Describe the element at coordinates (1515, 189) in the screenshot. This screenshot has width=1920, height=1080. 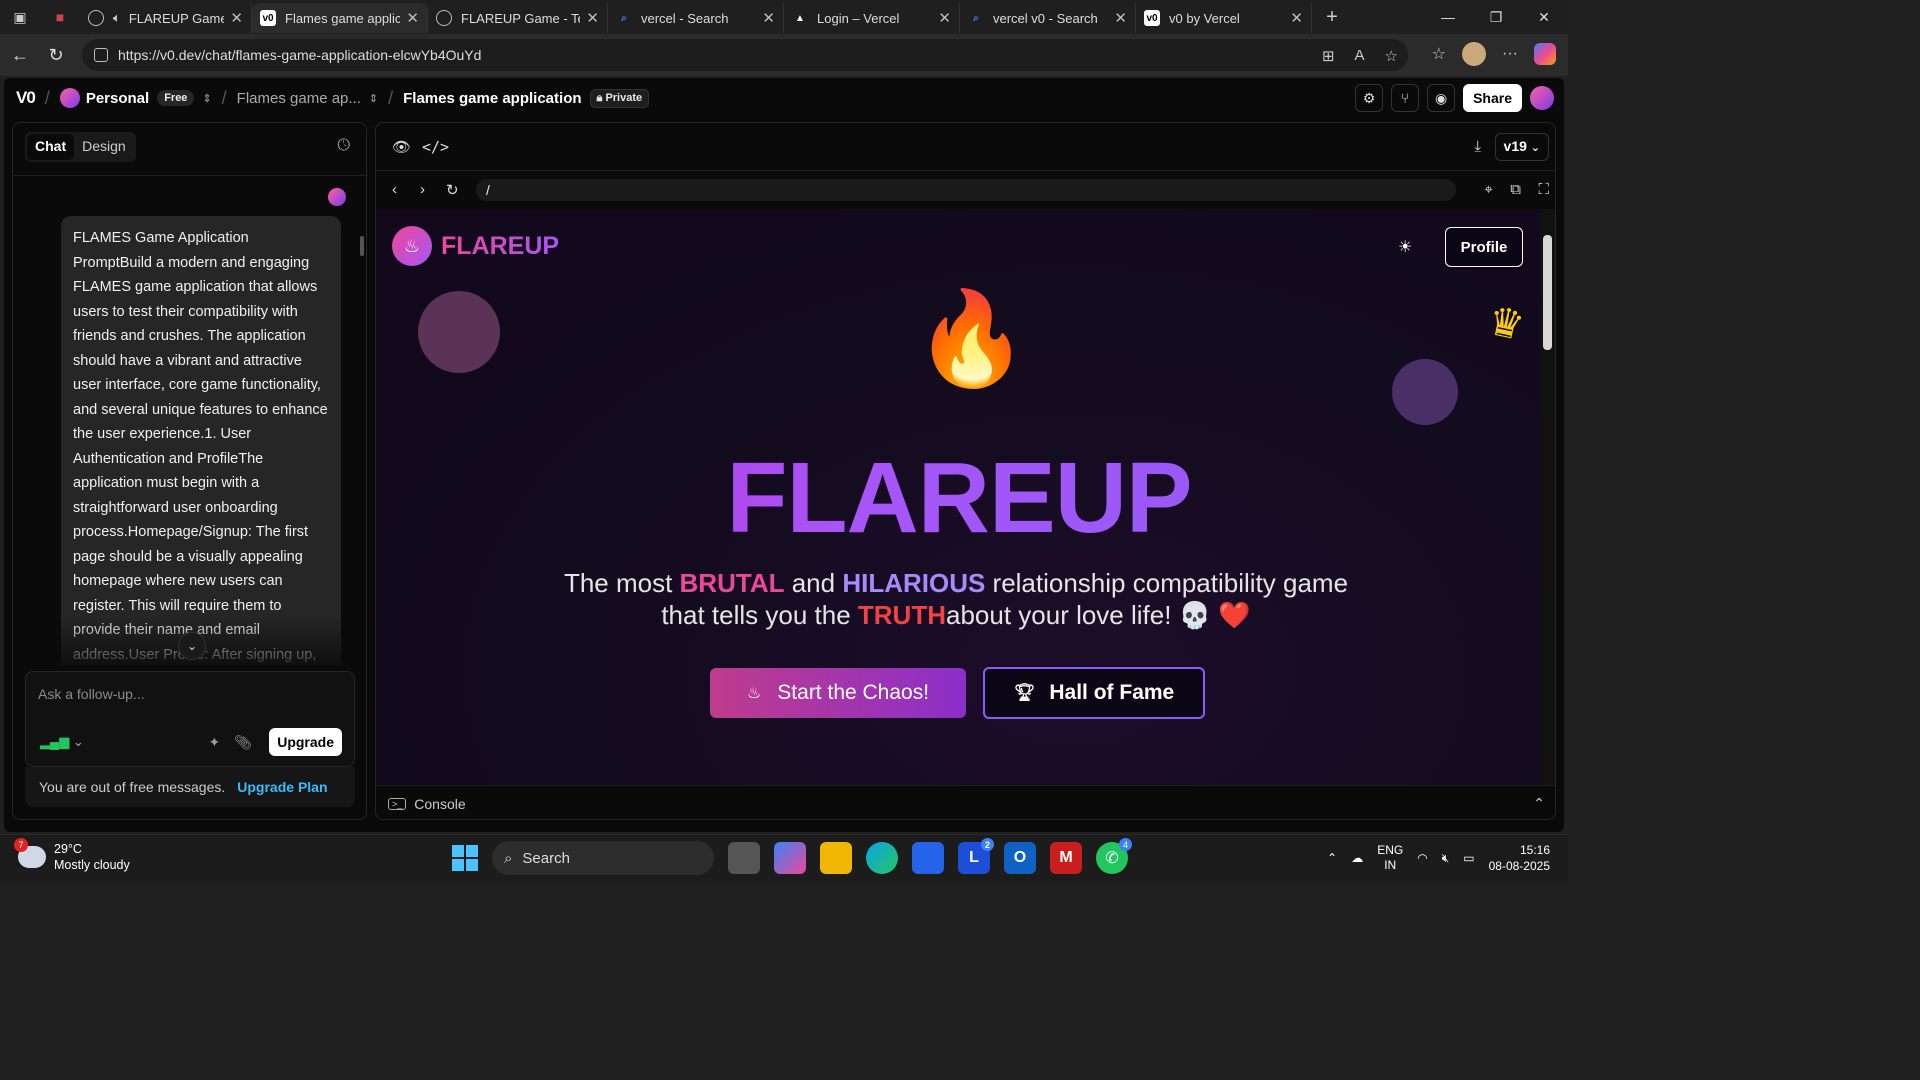
I see `open-new-window-icon: ⧉` at that location.